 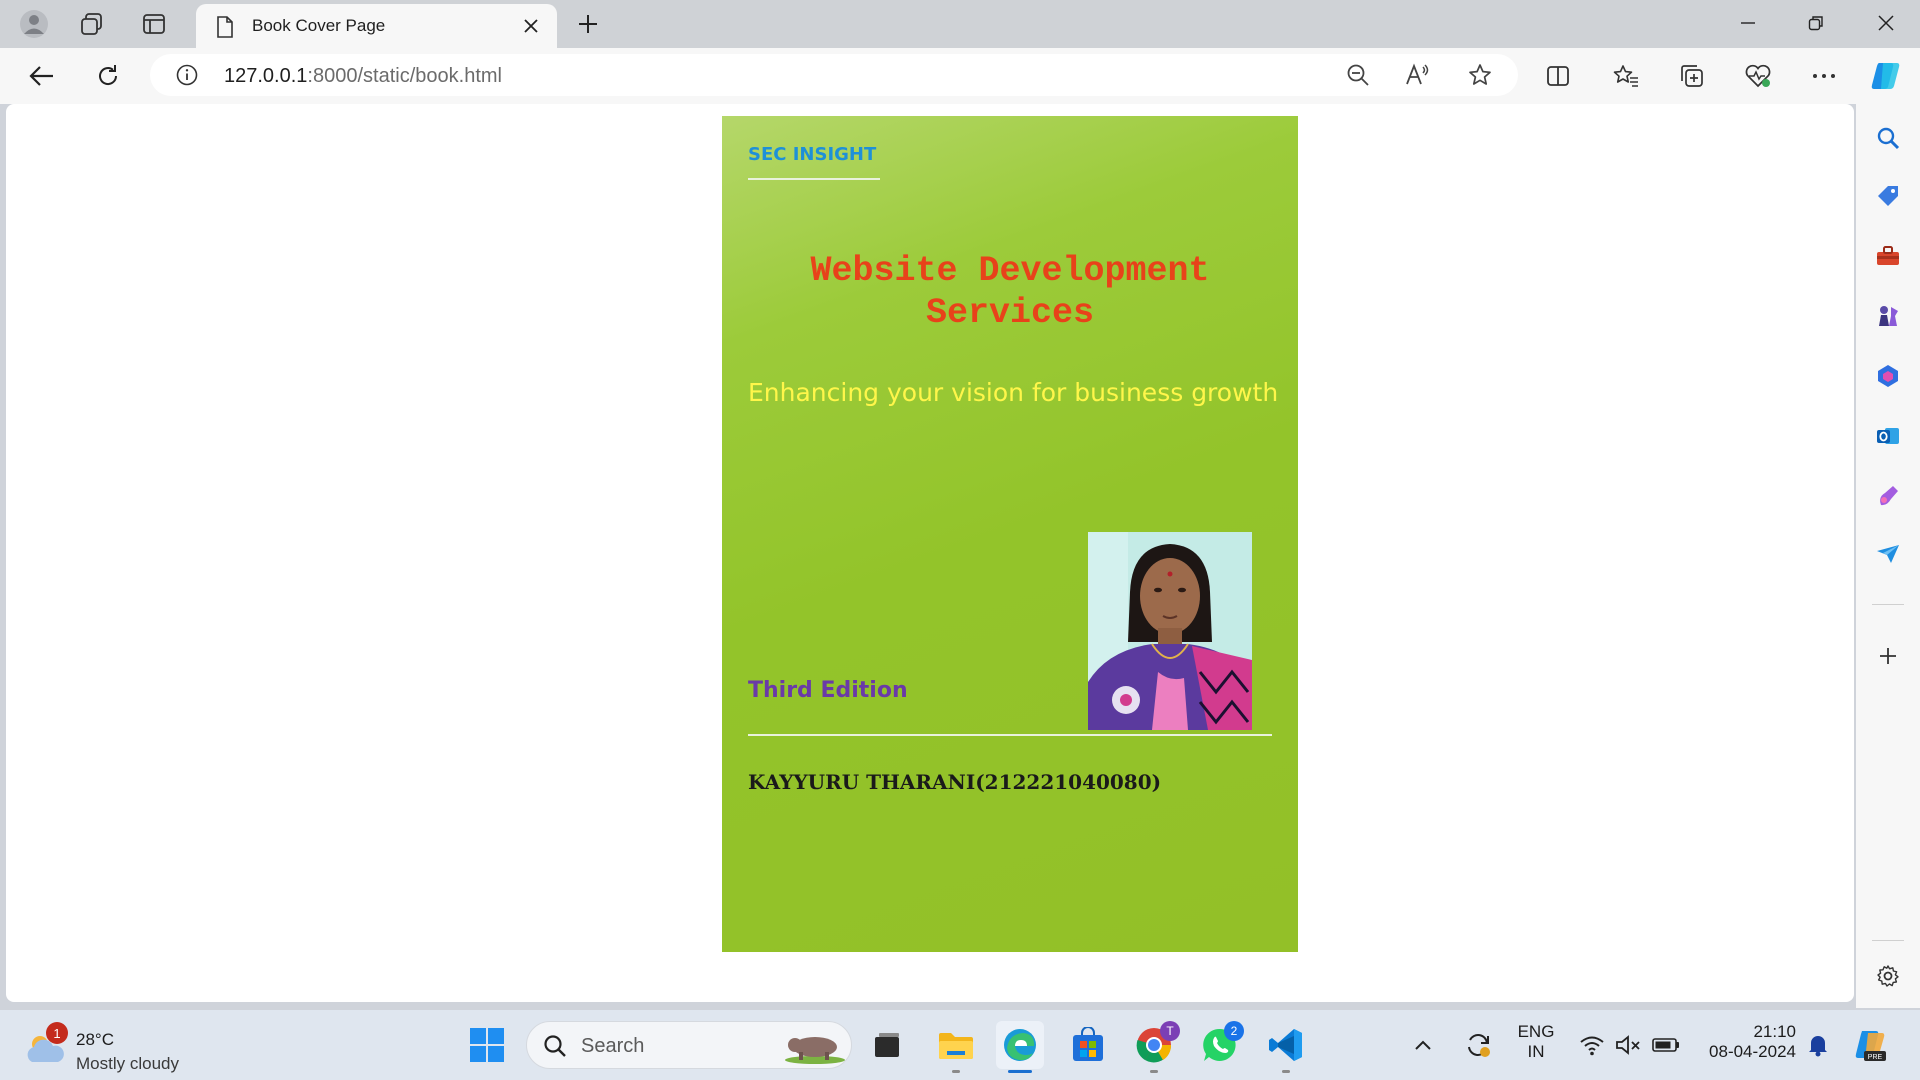 What do you see at coordinates (57, 1033) in the screenshot?
I see `weather-badge: 1` at bounding box center [57, 1033].